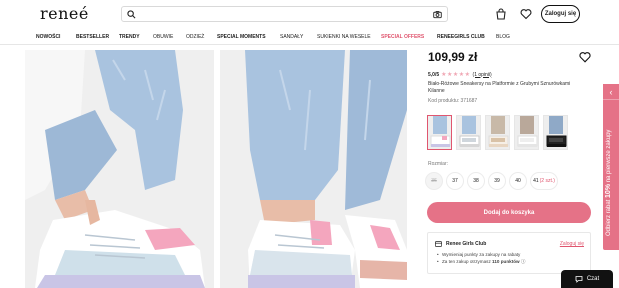  Describe the element at coordinates (518, 181) in the screenshot. I see `size-option-40: 40` at that location.